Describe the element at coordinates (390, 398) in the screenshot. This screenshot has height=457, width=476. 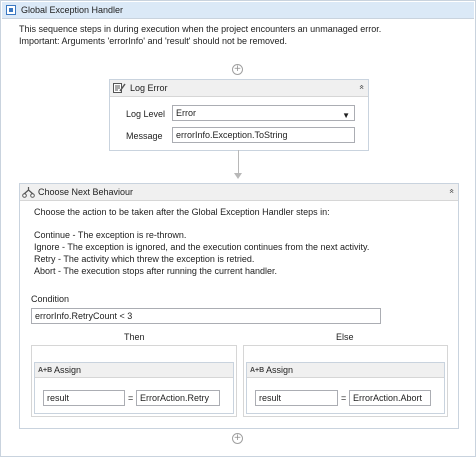
I see `assign-else-value-input: ErrorAction.Abort` at that location.